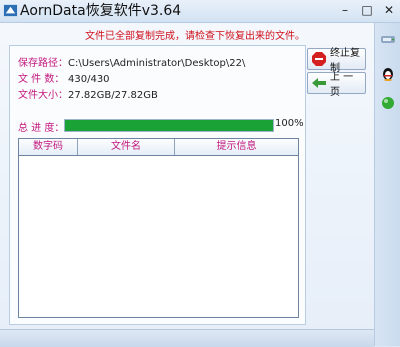 The image size is (400, 347). I want to click on table-header: 数字码 文件名 提示信息, so click(158, 147).